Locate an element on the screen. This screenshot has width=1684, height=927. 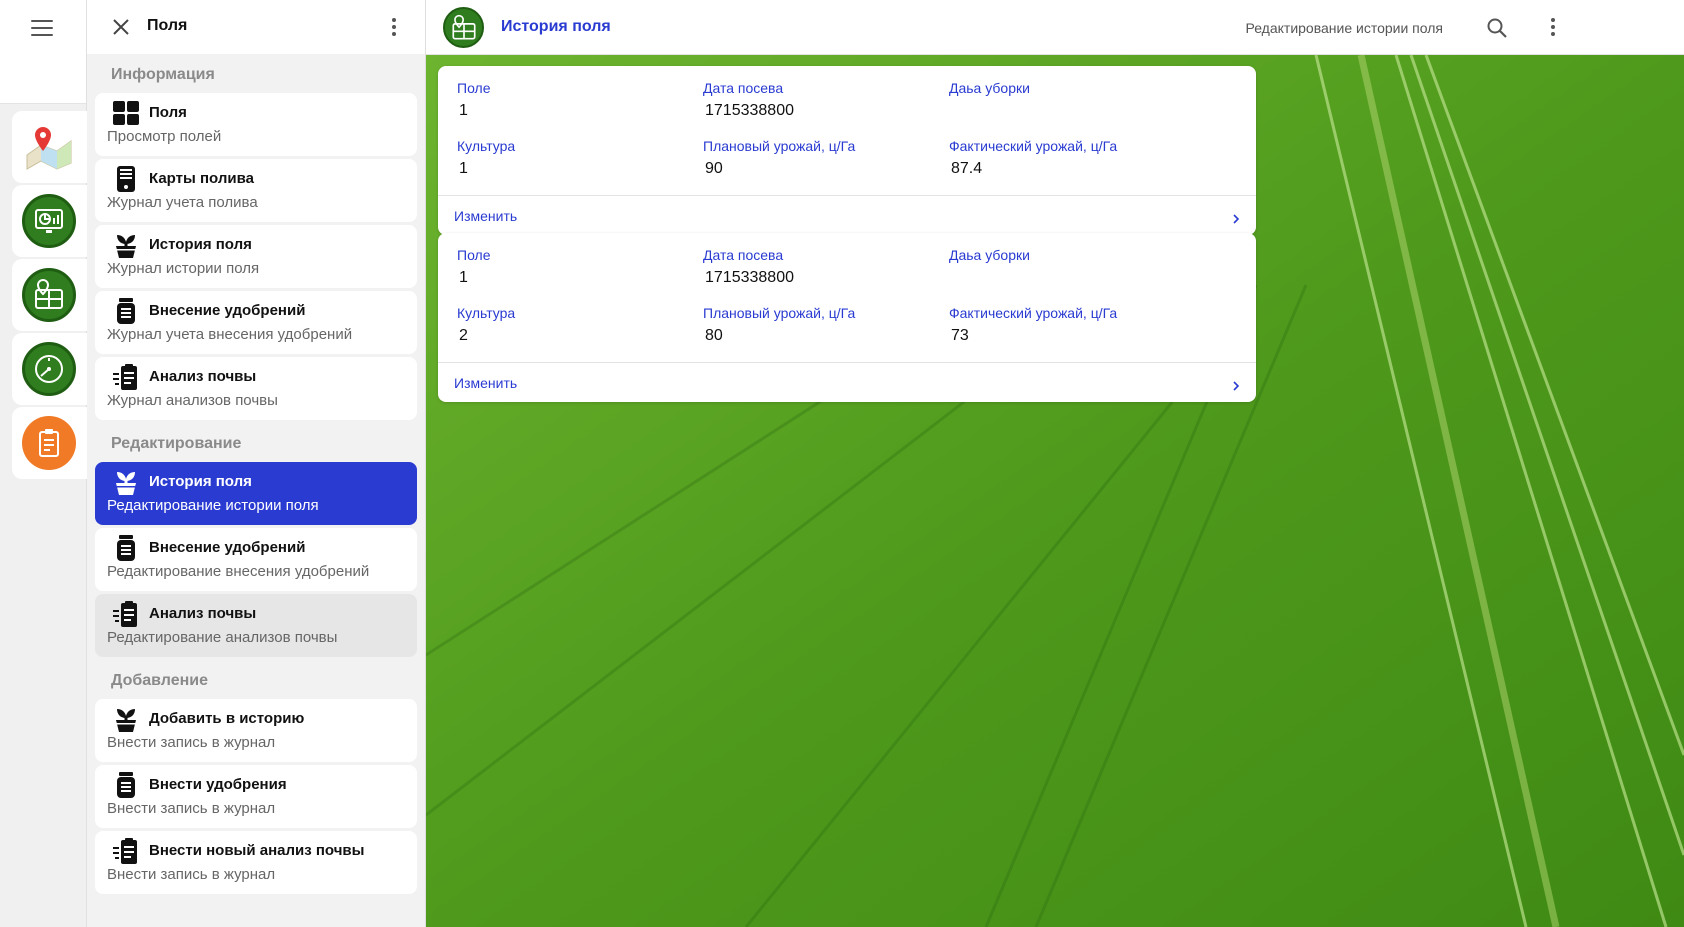
map-pin-icon is located at coordinates (49, 147).